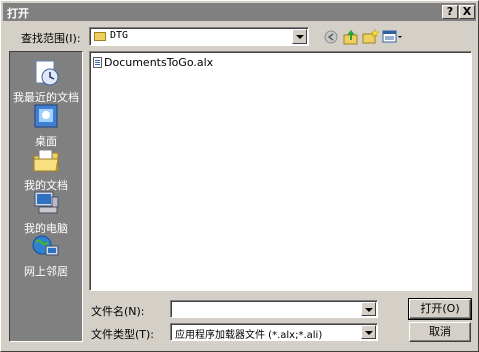 The width and height of the screenshot is (479, 352). I want to click on view-menu-button, so click(393, 37).